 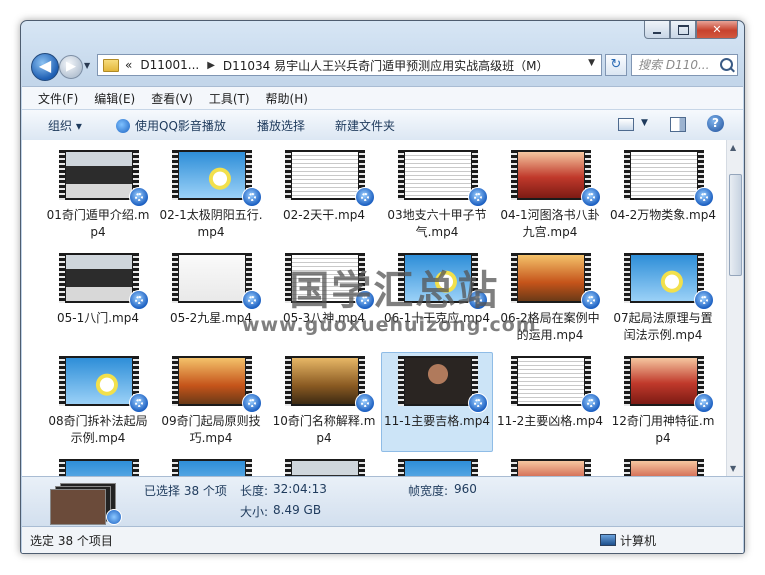 What do you see at coordinates (87, 65) in the screenshot?
I see `recent-pages-button: ▼` at bounding box center [87, 65].